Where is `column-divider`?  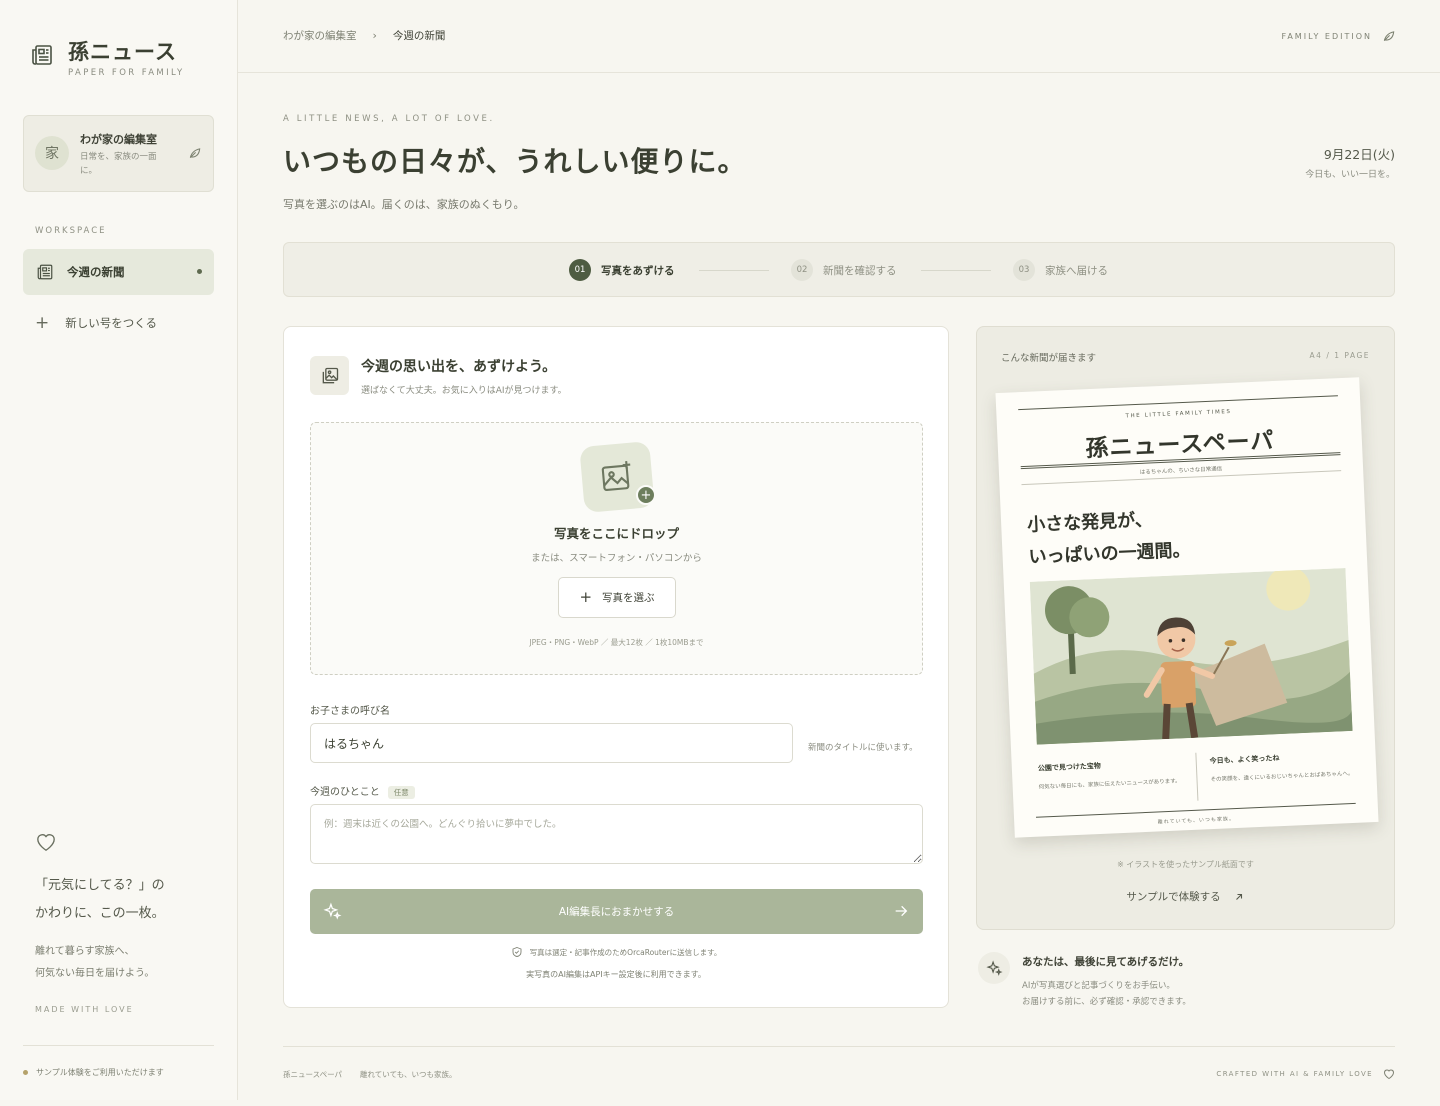 column-divider is located at coordinates (1197, 776).